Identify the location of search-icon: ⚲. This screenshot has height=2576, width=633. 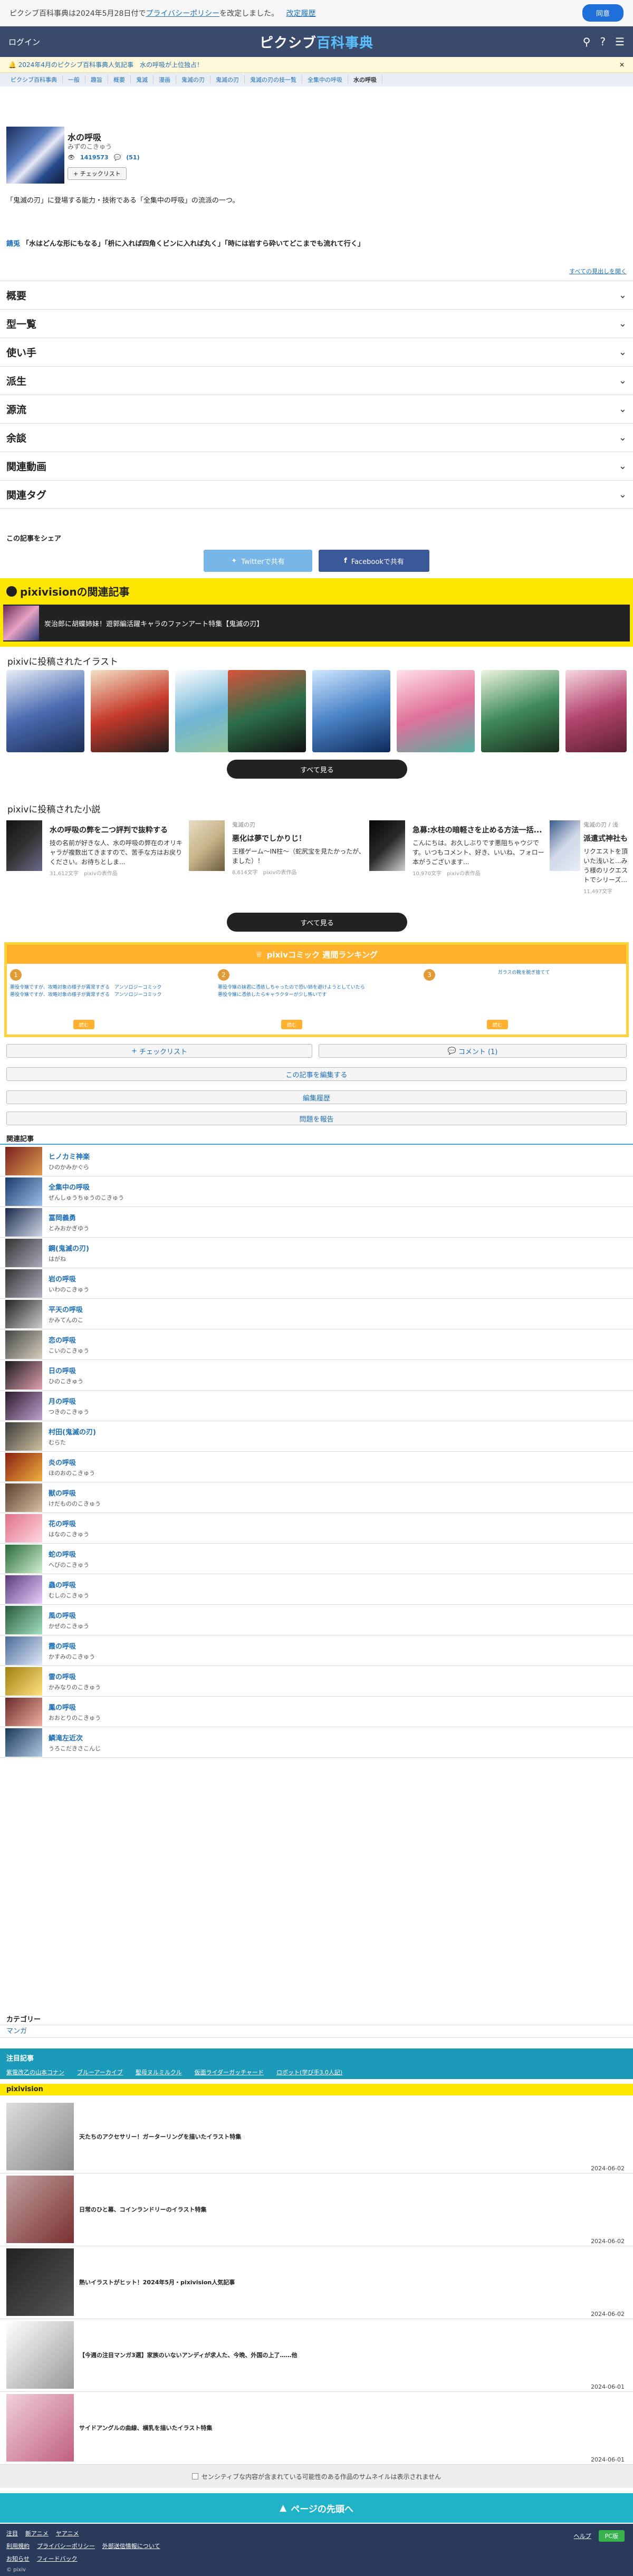
(587, 41).